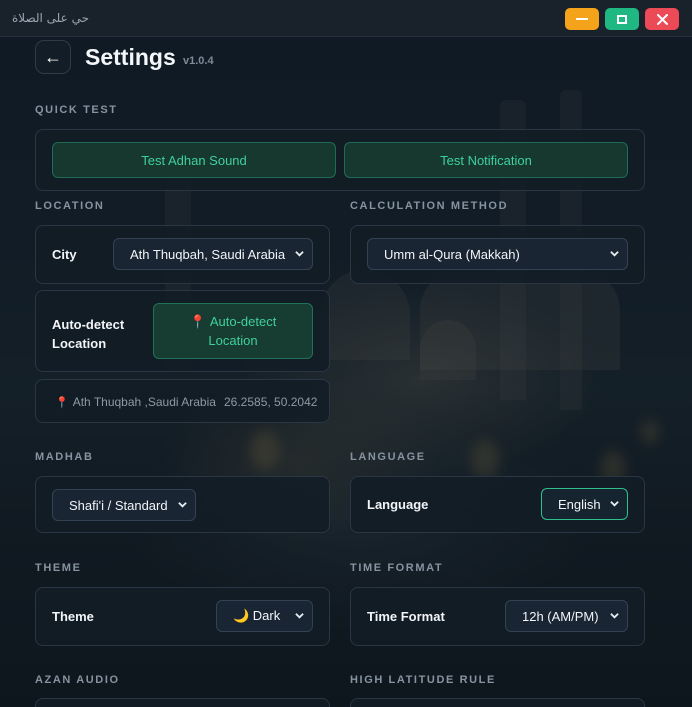 The image size is (692, 707). I want to click on madhab-select: Shafi'i / Standard, so click(124, 505).